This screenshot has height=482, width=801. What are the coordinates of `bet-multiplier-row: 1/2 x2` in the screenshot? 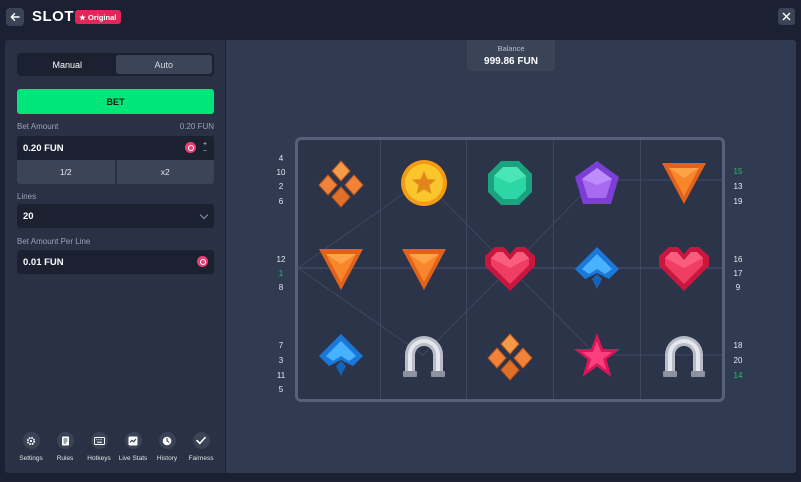 It's located at (115, 172).